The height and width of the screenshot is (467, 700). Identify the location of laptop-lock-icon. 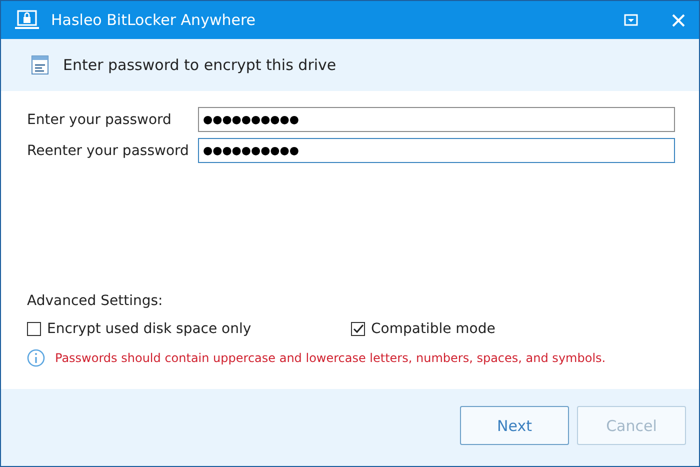
(27, 20).